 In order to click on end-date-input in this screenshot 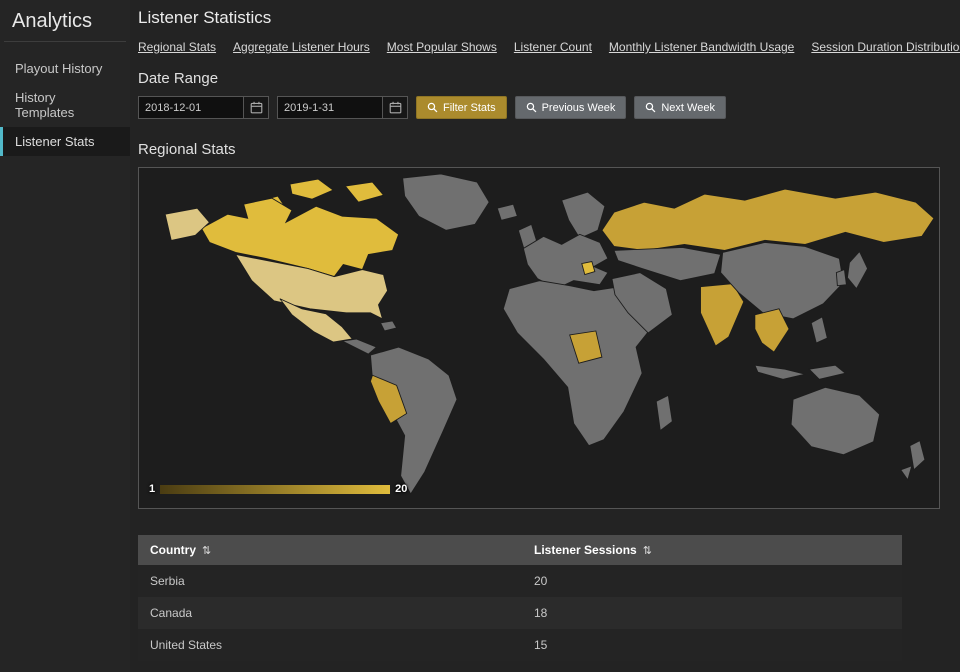, I will do `click(330, 107)`.